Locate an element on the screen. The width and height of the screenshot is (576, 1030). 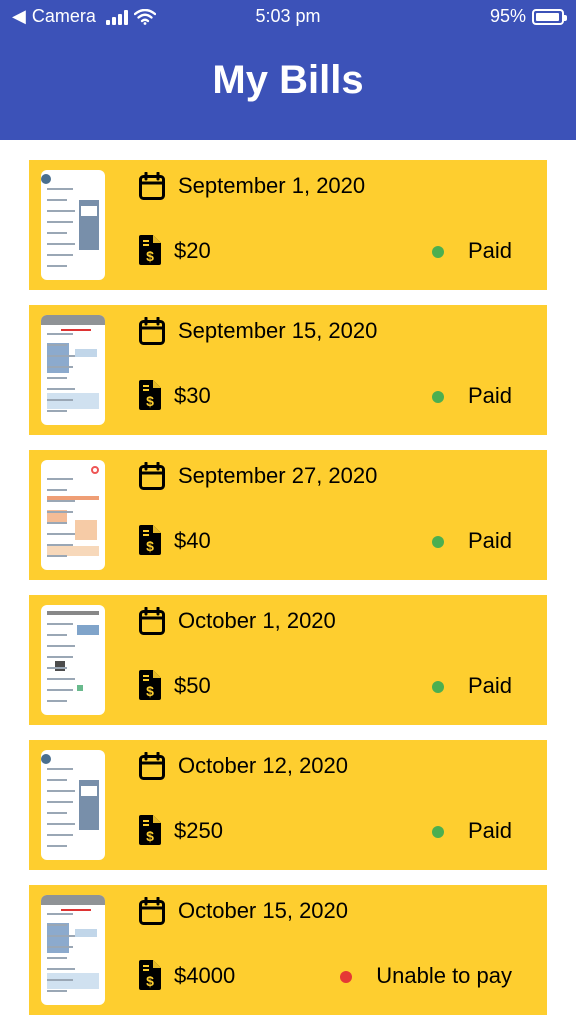
bill-date: September 15, 2020 is located at coordinates (278, 330).